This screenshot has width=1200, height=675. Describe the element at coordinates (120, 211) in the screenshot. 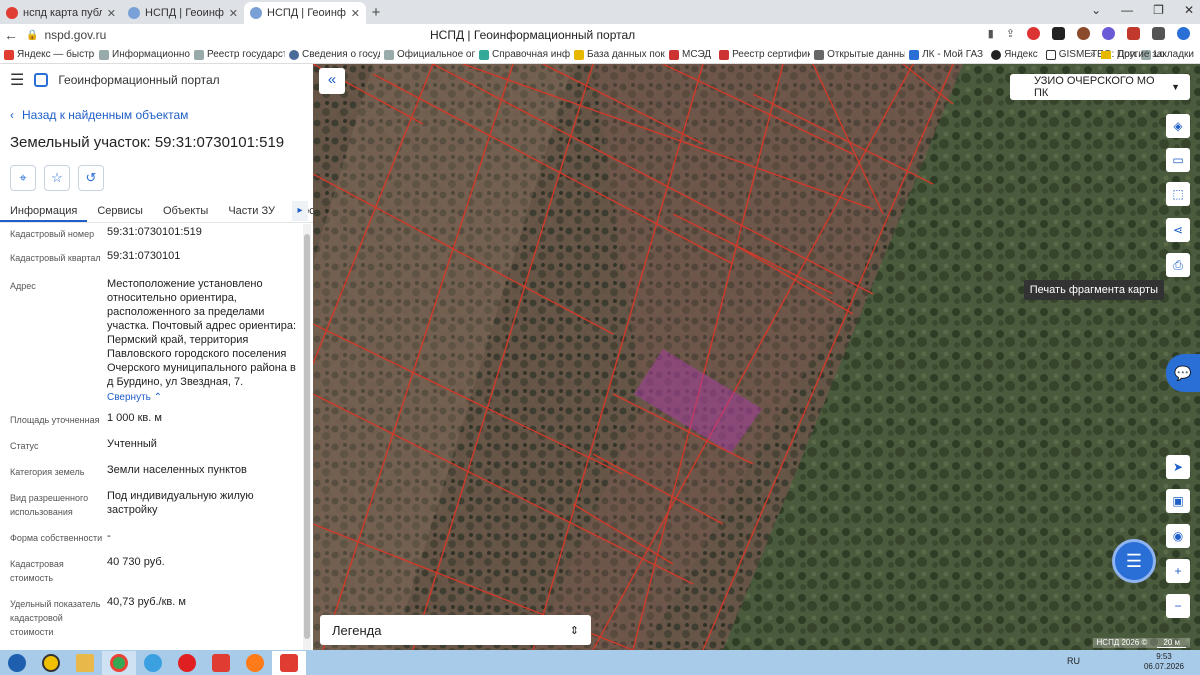

I see `tab-services: Сервисы` at that location.